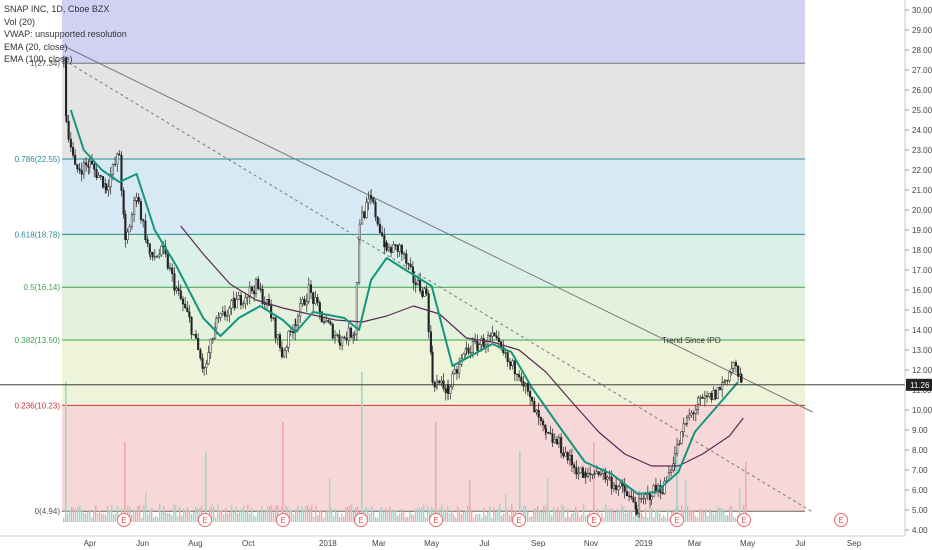 This screenshot has width=932, height=550. What do you see at coordinates (379, 543) in the screenshot?
I see `x-tick-label-5: Mar` at bounding box center [379, 543].